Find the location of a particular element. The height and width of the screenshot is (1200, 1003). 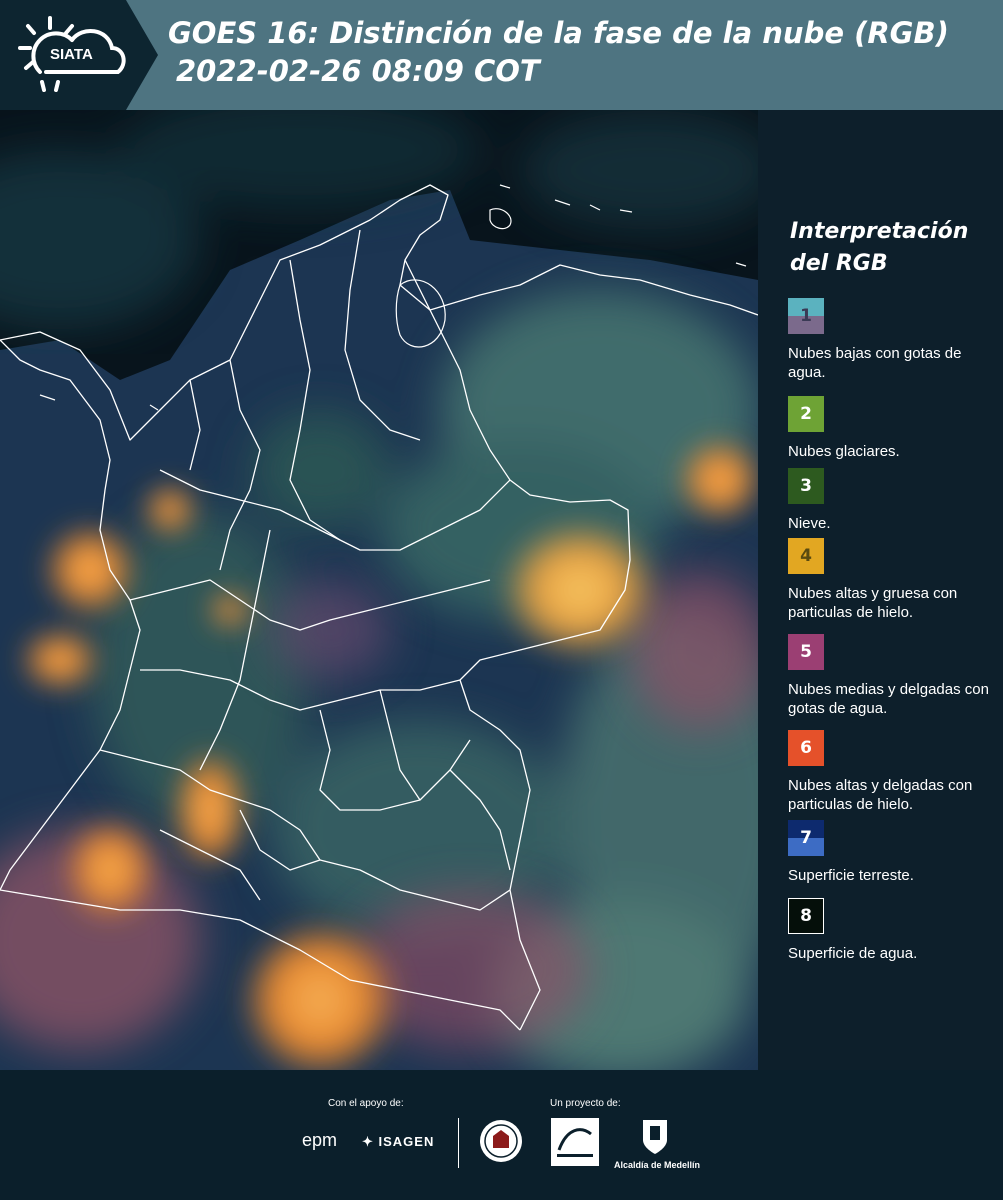

footer-divider is located at coordinates (458, 1143).